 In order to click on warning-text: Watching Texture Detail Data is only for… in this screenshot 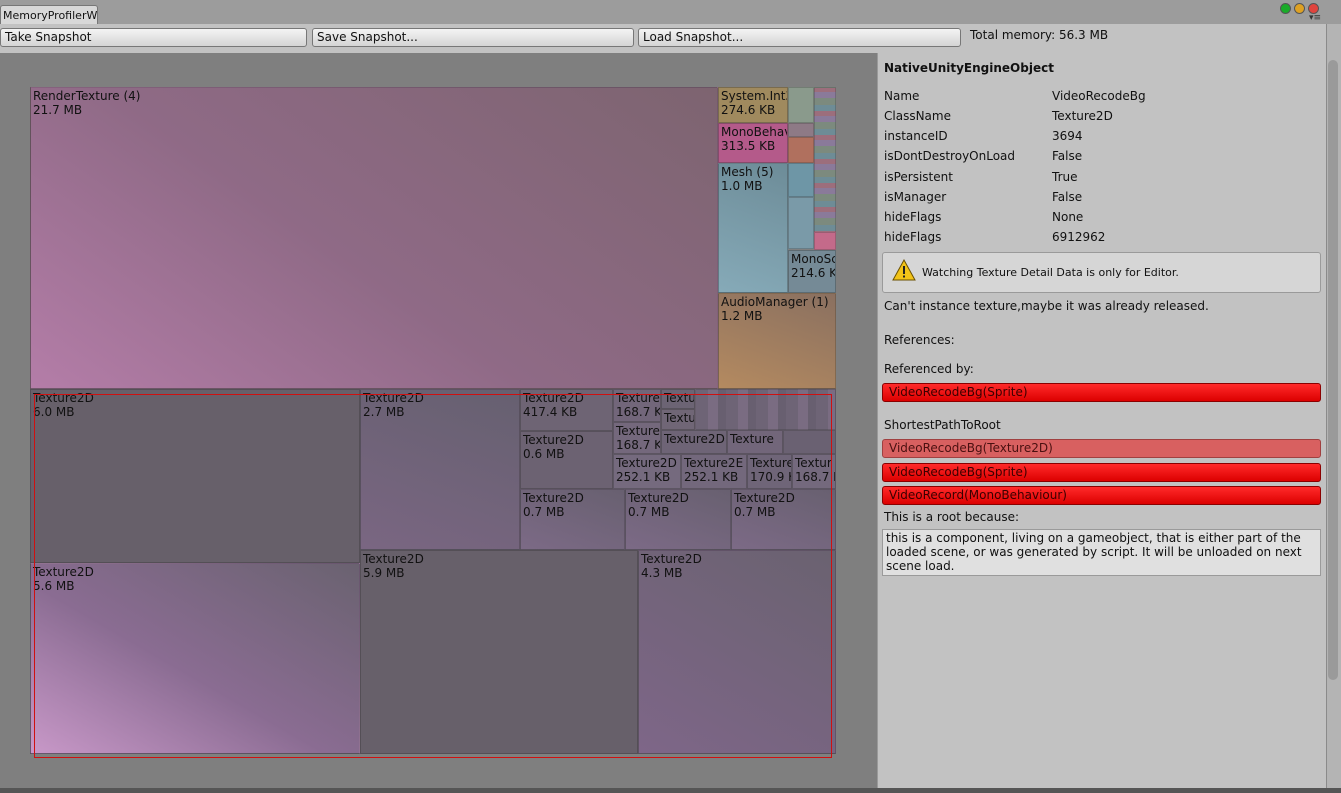, I will do `click(1050, 272)`.